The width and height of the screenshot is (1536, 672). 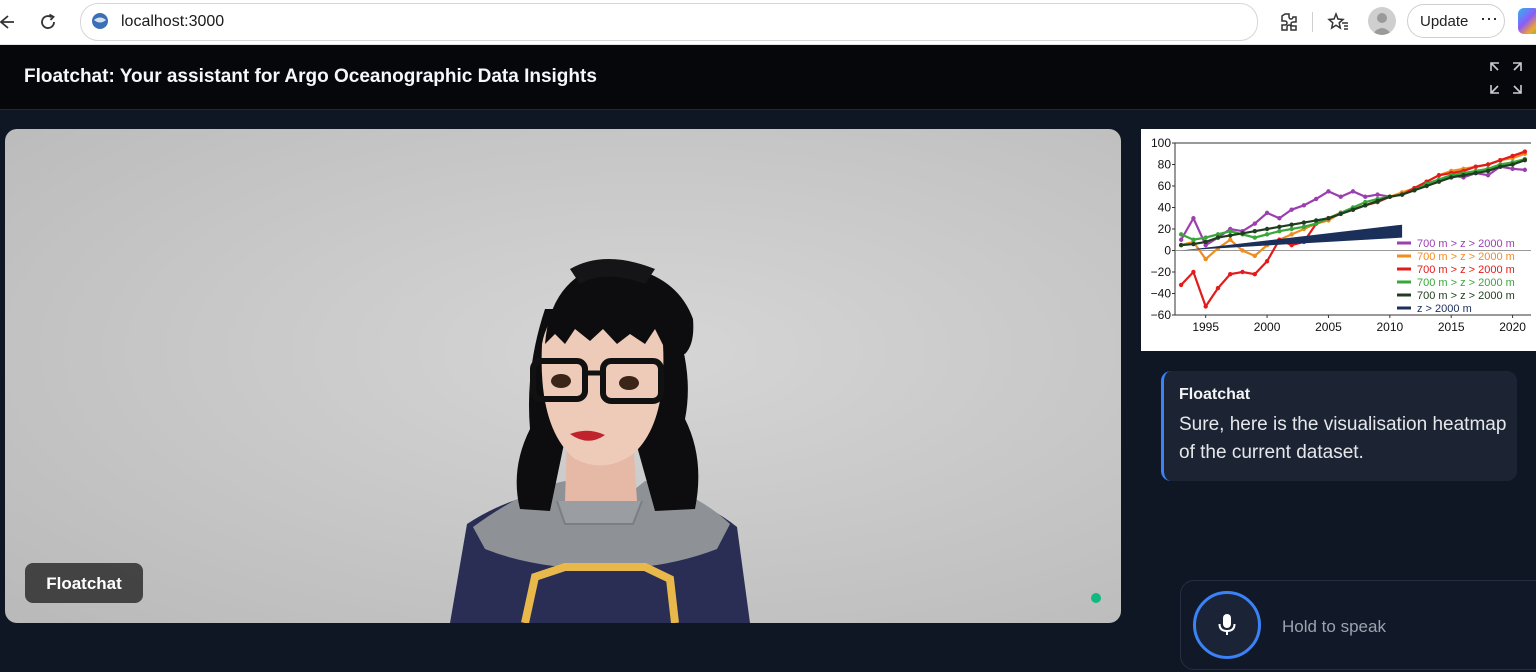 I want to click on mic-button, so click(x=1227, y=625).